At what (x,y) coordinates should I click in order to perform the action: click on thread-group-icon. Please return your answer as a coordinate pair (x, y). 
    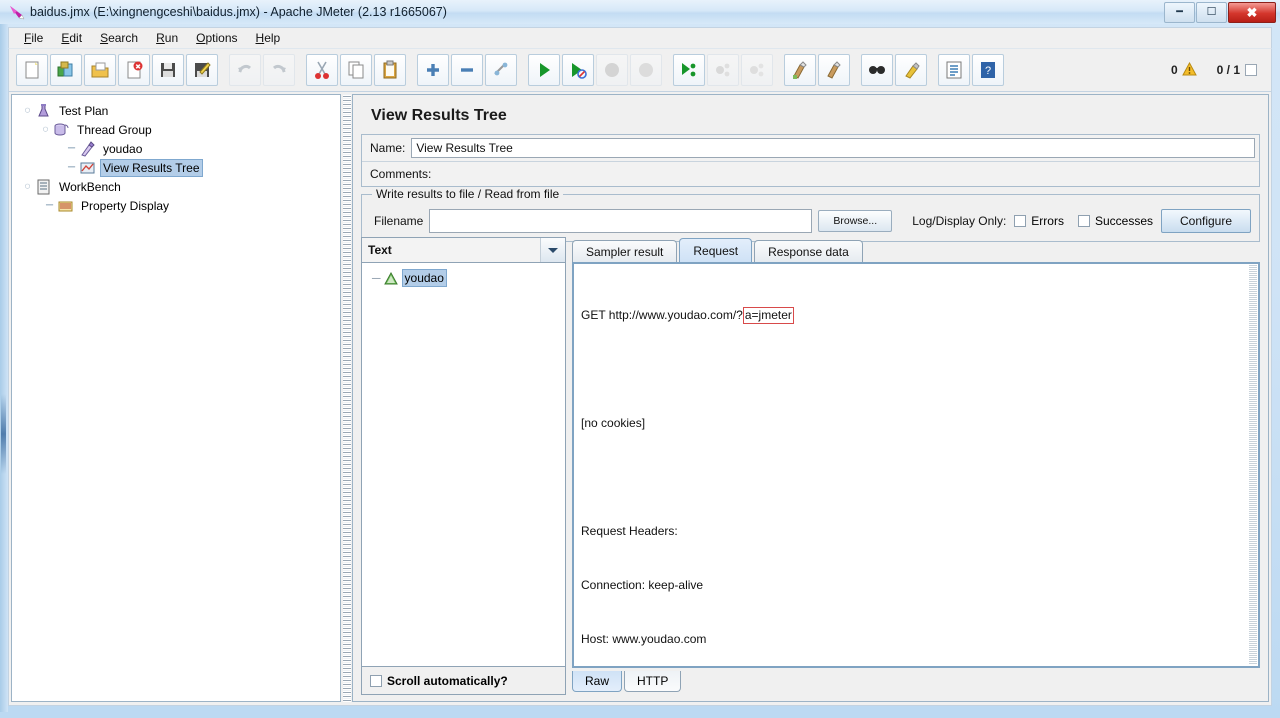
    Looking at the image, I should click on (61, 130).